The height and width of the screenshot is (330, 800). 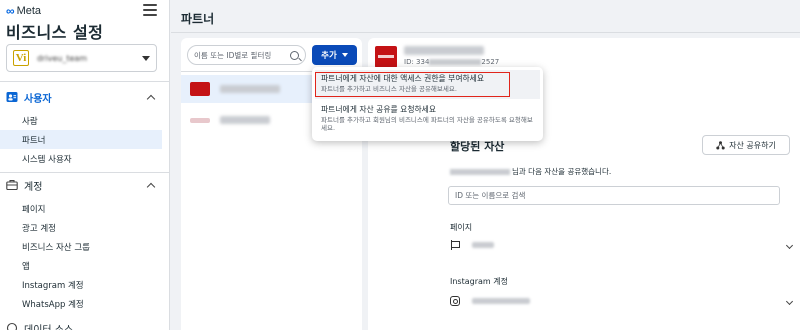 What do you see at coordinates (53, 304) in the screenshot?
I see `sidebar-item-label: WhatsApp 계정` at bounding box center [53, 304].